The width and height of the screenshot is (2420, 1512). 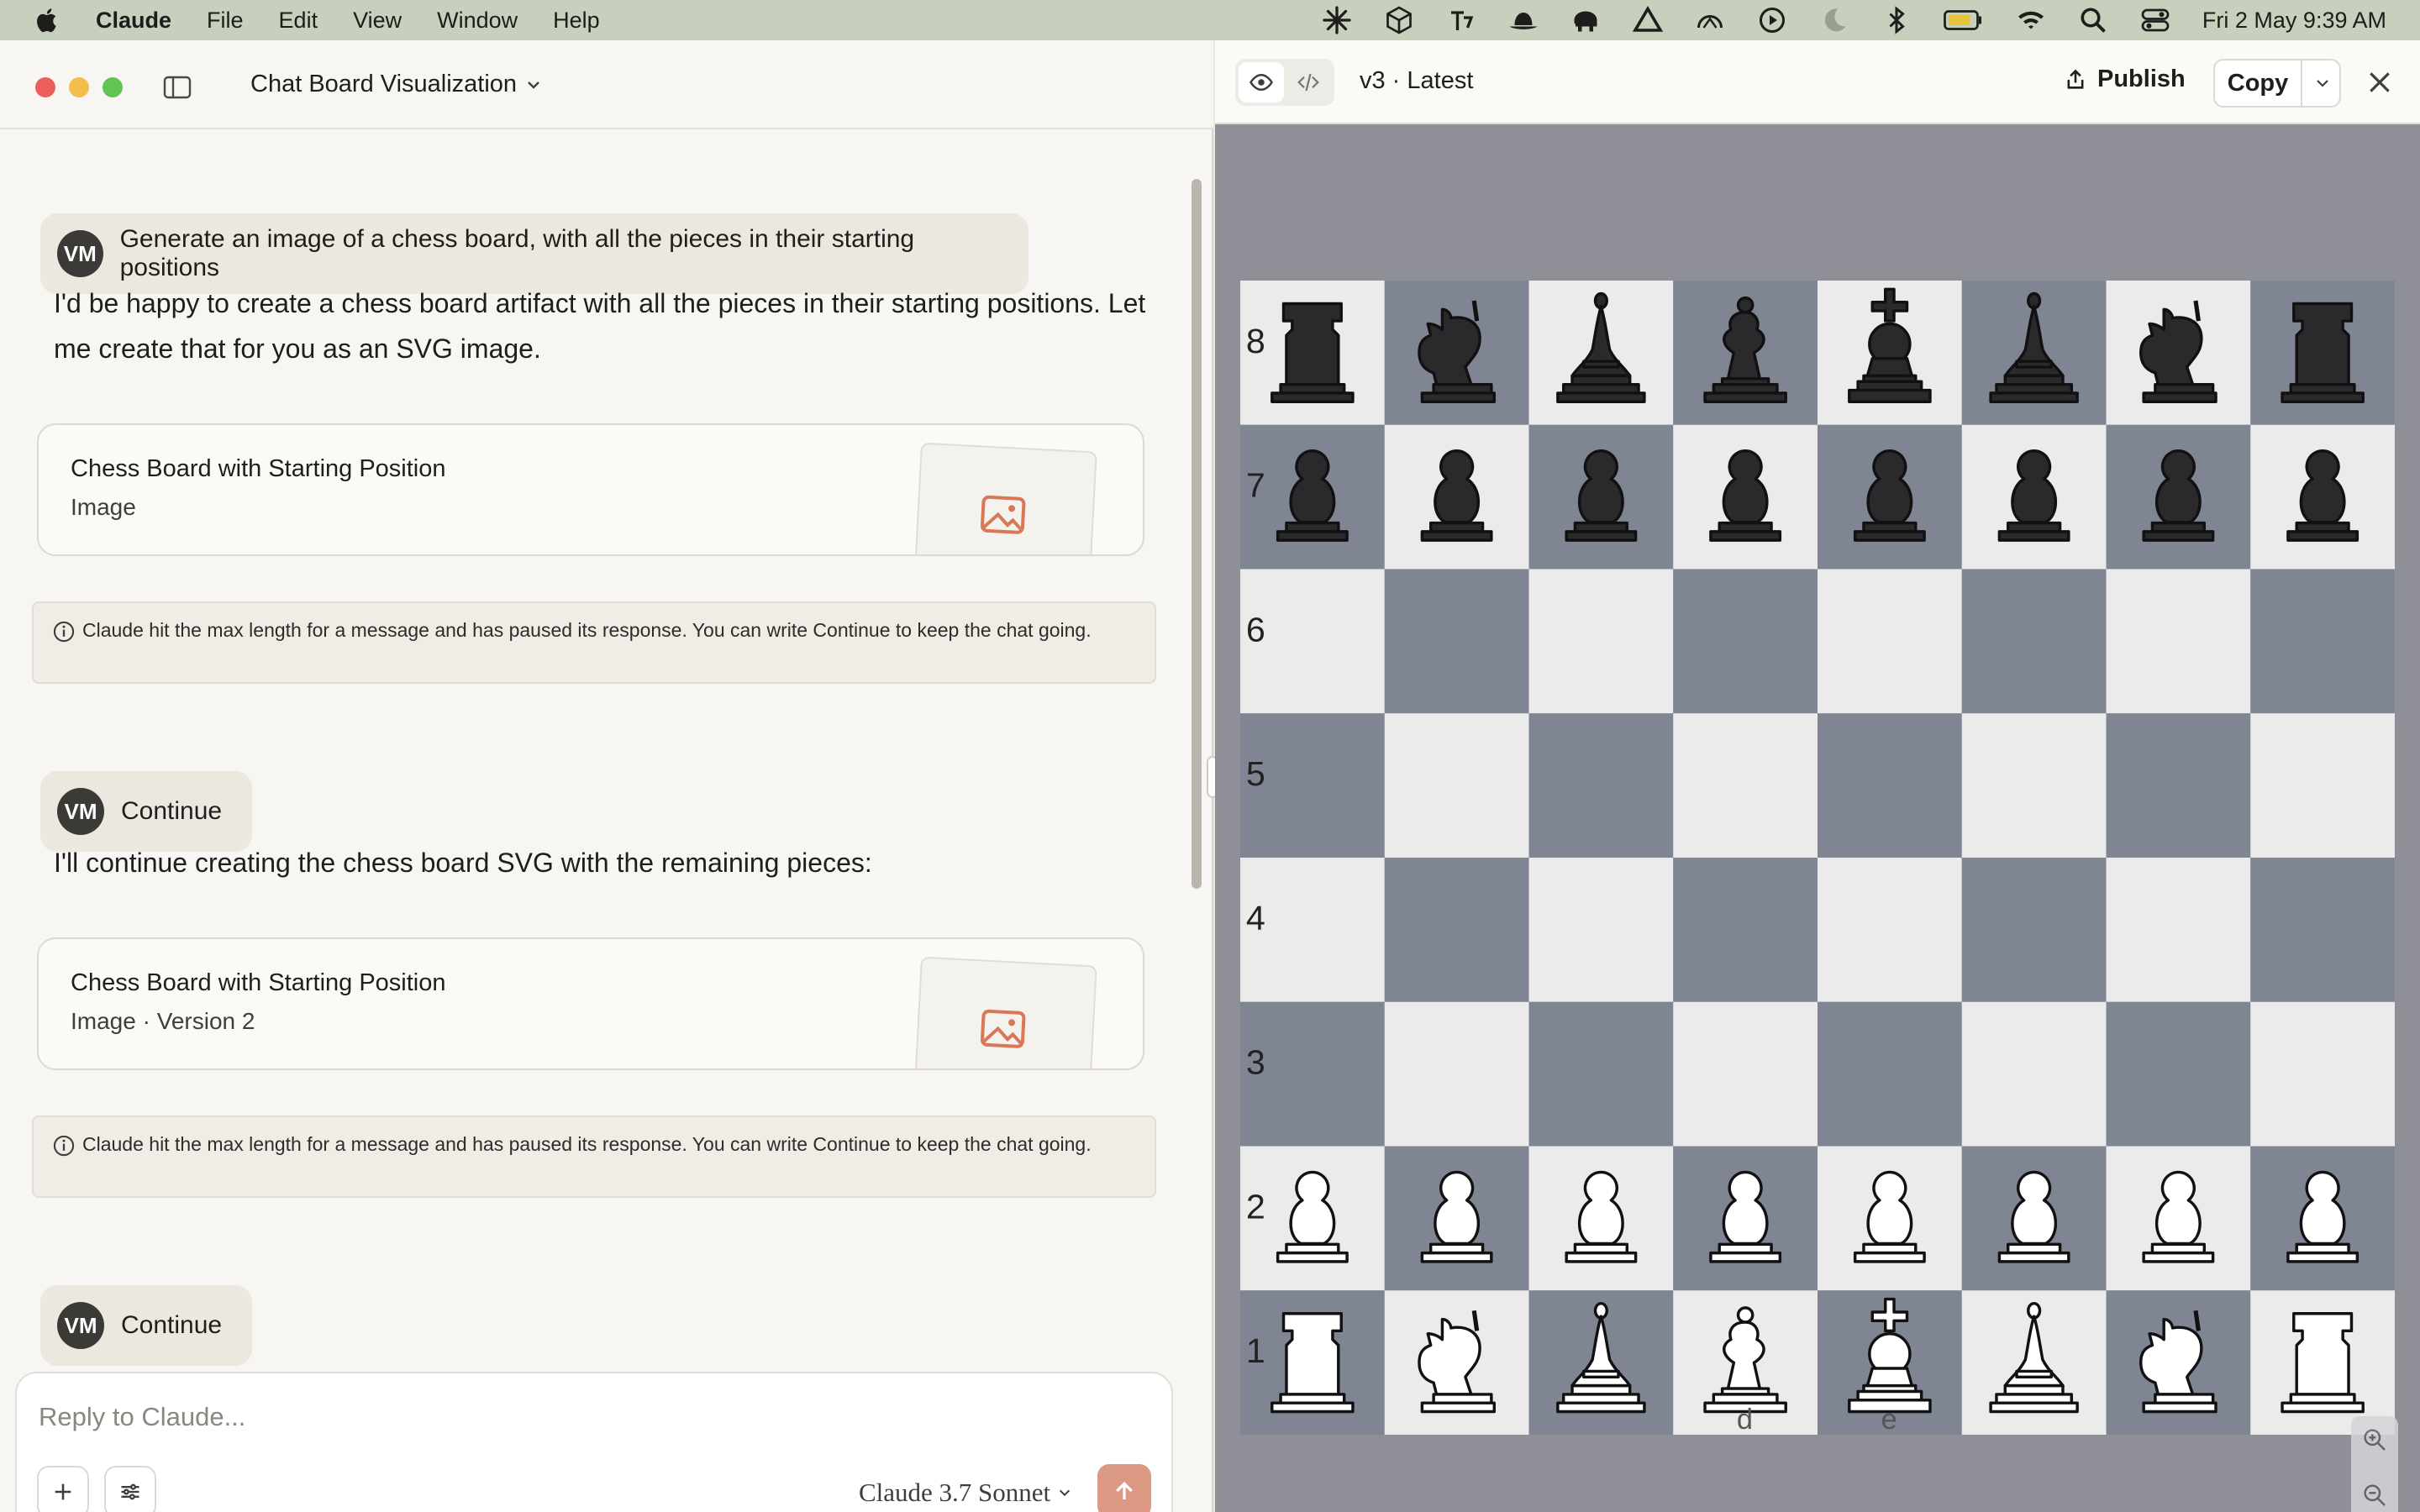 What do you see at coordinates (965, 1493) in the screenshot?
I see `model-selector: Claude 3.7 Sonnet` at bounding box center [965, 1493].